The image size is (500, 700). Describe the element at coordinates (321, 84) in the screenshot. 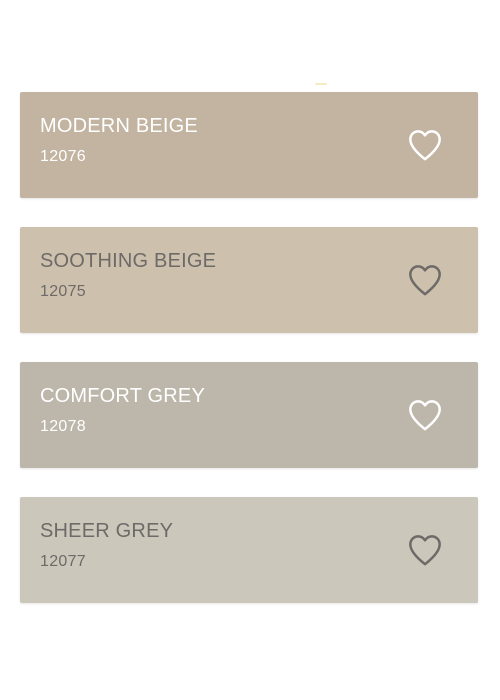

I see `decorative-speck` at that location.